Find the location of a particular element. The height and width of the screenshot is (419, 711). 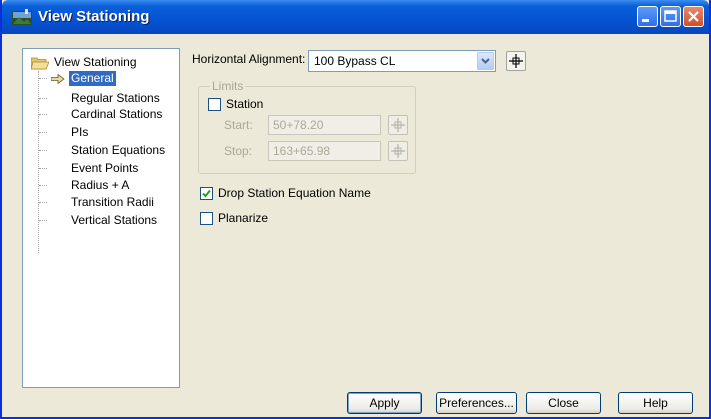

tree-item-label: Transition Radii is located at coordinates (112, 202).